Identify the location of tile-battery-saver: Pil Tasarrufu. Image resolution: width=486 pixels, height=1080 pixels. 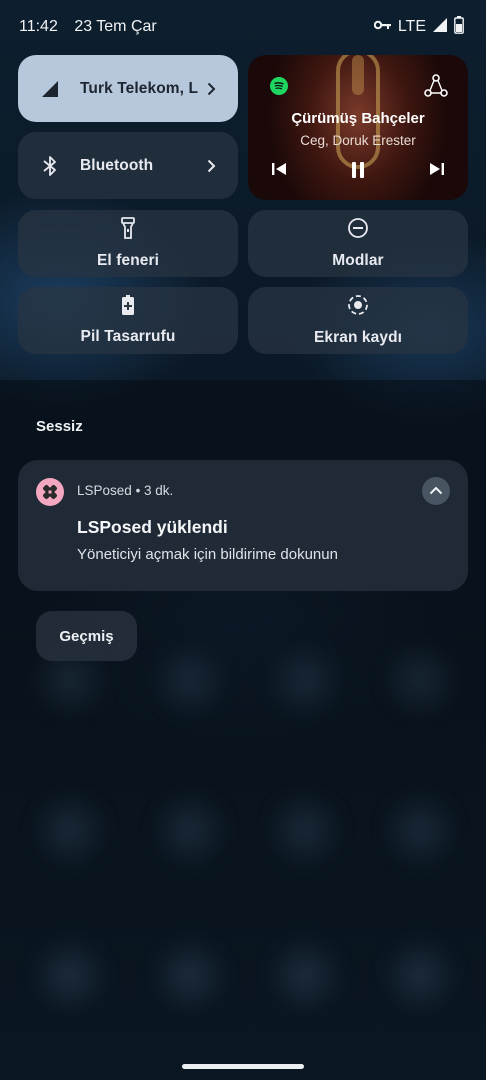
(128, 320).